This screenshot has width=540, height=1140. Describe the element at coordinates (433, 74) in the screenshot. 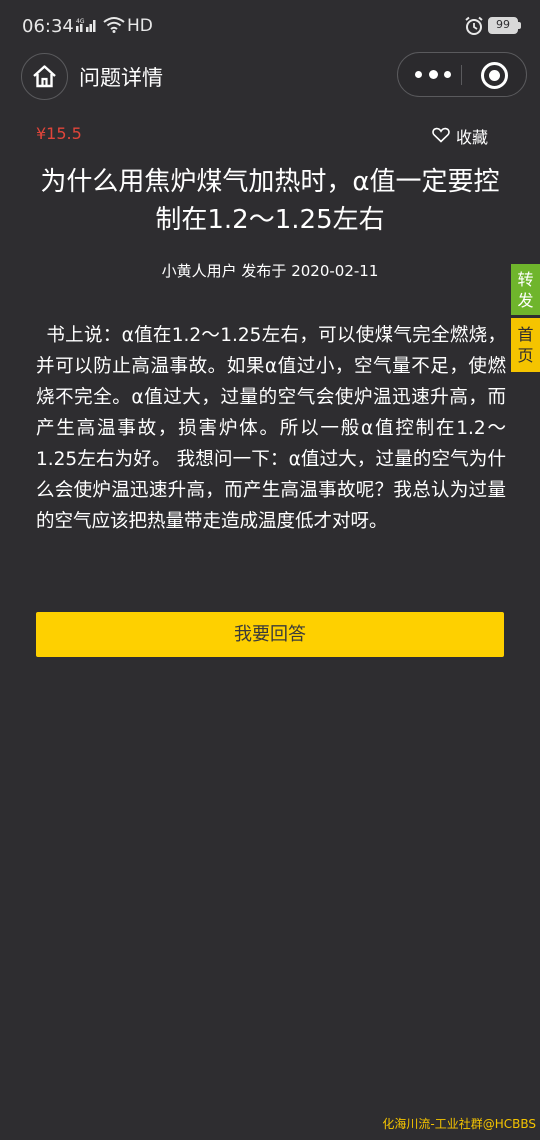

I see `more-menu-icon` at that location.